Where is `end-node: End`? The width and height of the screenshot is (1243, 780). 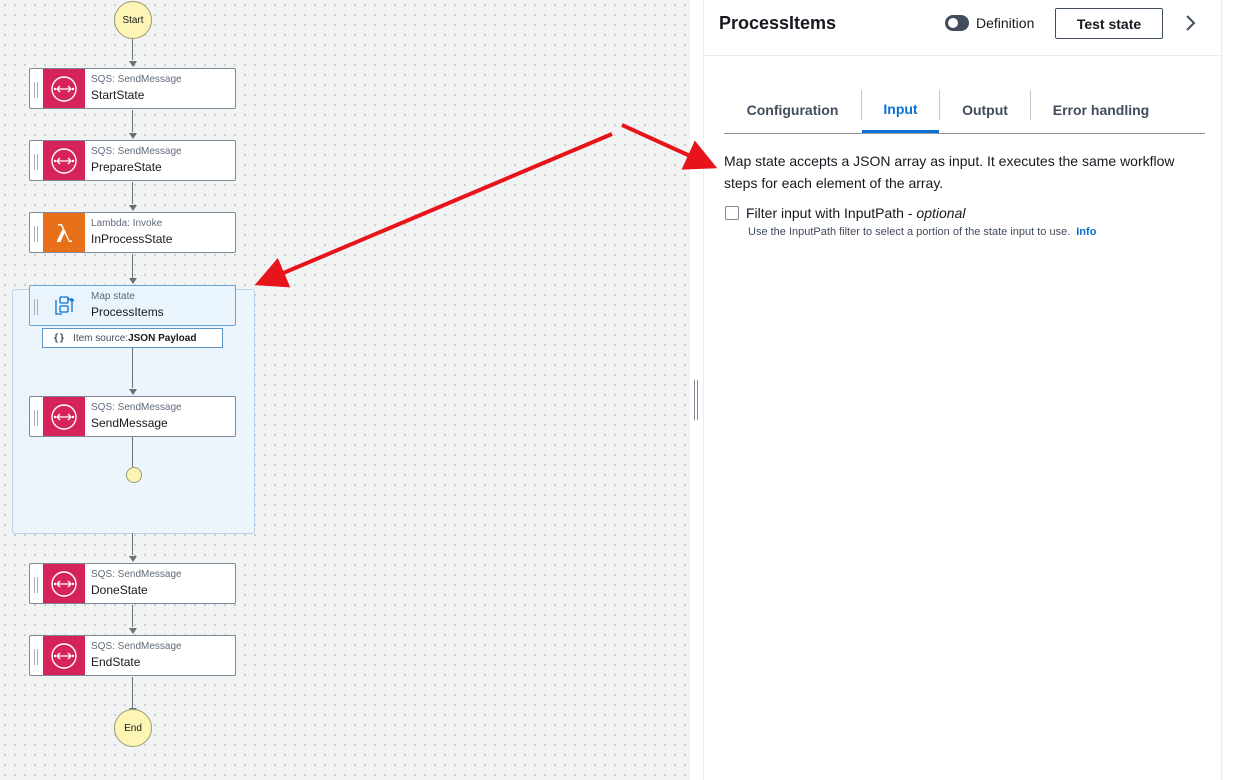
end-node: End is located at coordinates (133, 728).